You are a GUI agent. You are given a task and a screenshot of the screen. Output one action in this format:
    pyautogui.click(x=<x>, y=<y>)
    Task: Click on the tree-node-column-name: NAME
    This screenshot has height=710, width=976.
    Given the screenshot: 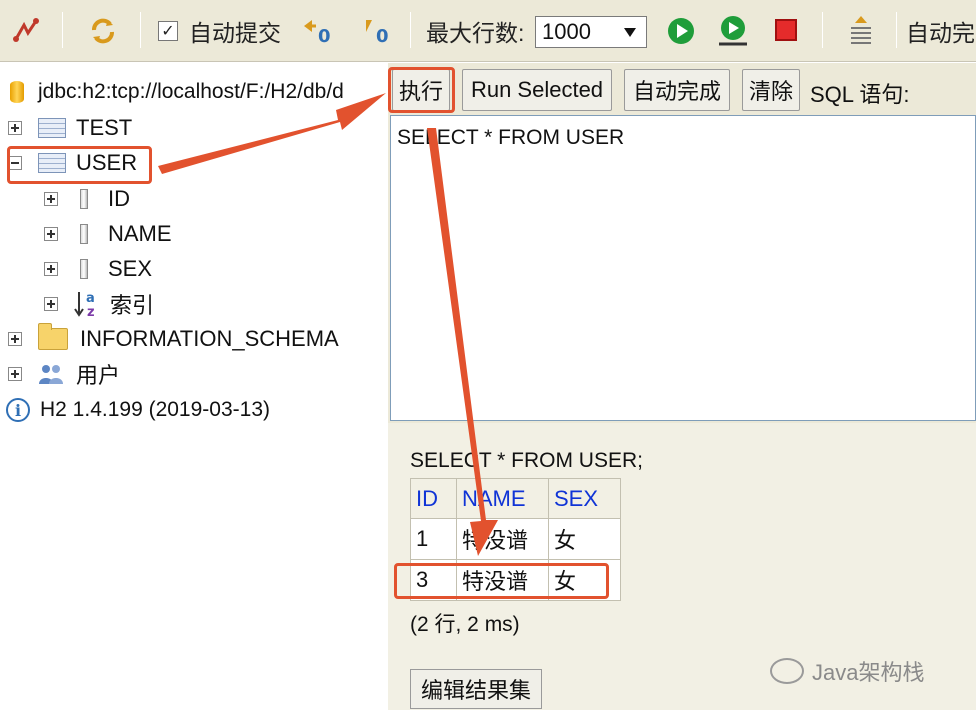 What is the action you would take?
    pyautogui.click(x=108, y=234)
    